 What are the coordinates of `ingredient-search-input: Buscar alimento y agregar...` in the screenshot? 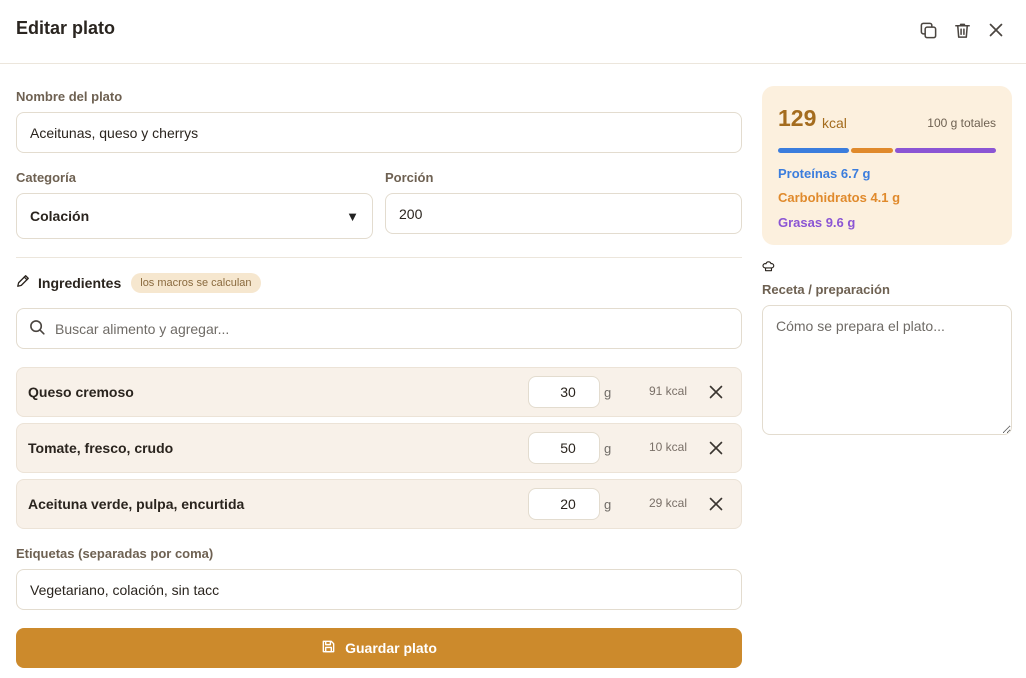 It's located at (379, 328).